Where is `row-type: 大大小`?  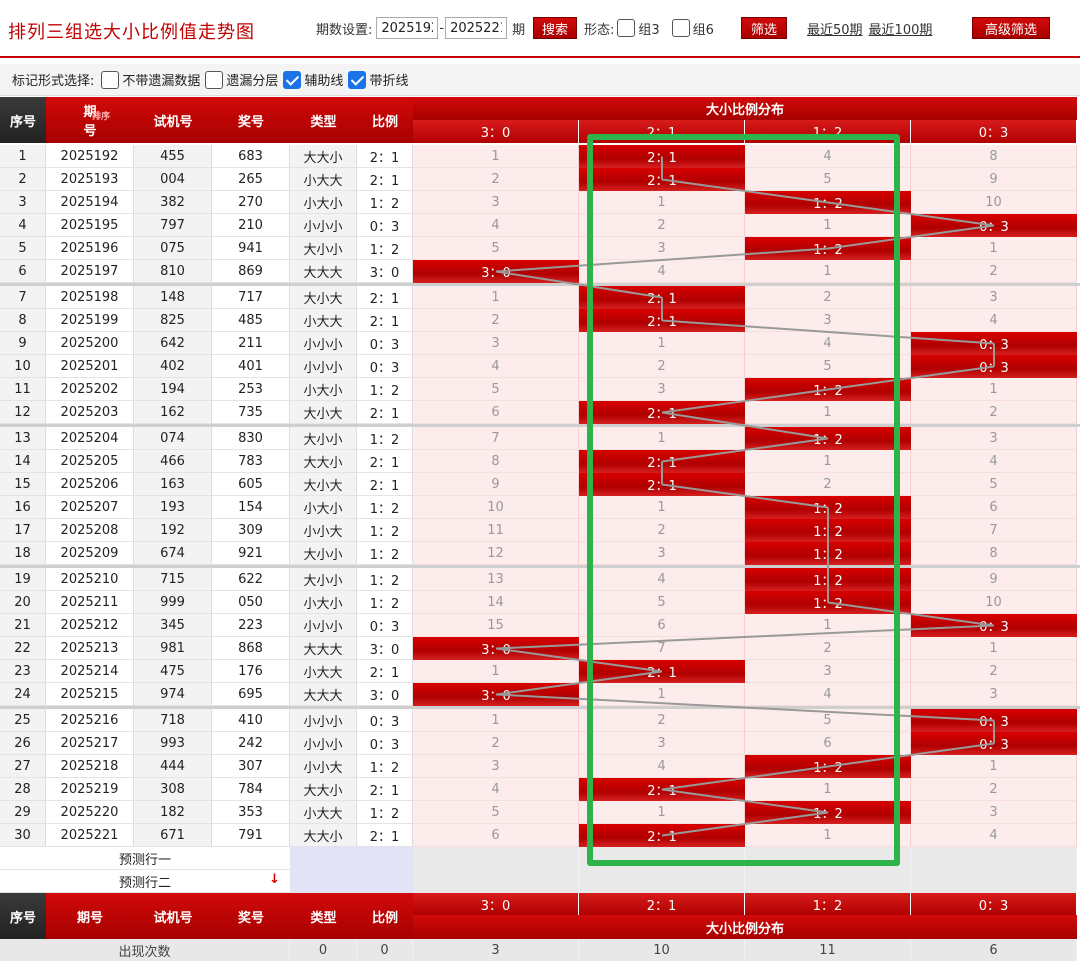 row-type: 大大小 is located at coordinates (323, 156).